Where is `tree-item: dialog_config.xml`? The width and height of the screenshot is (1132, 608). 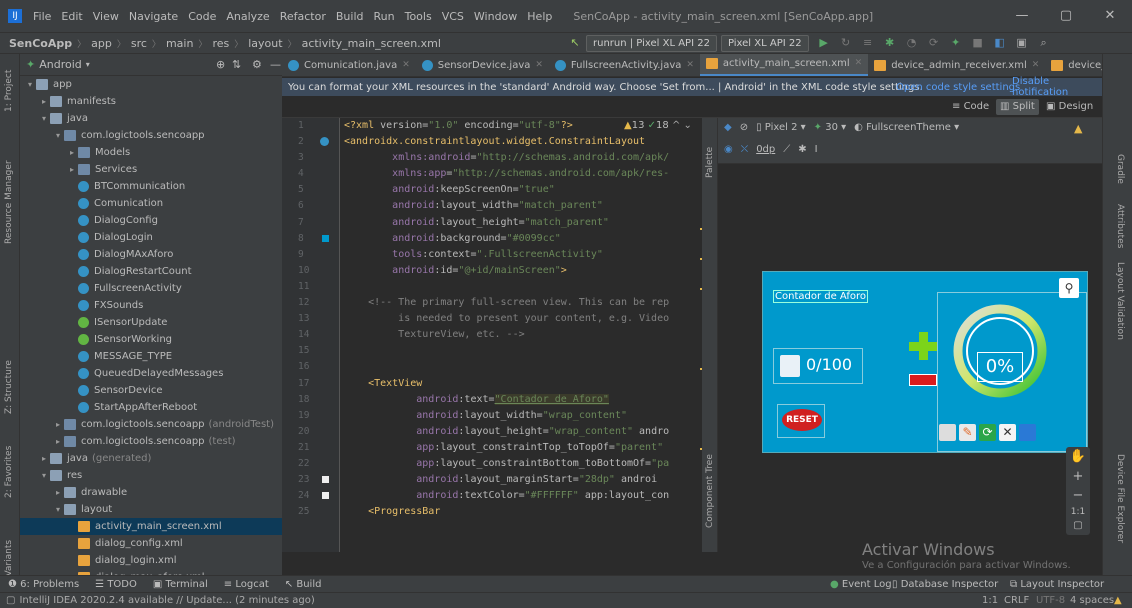 tree-item: dialog_config.xml is located at coordinates (151, 543).